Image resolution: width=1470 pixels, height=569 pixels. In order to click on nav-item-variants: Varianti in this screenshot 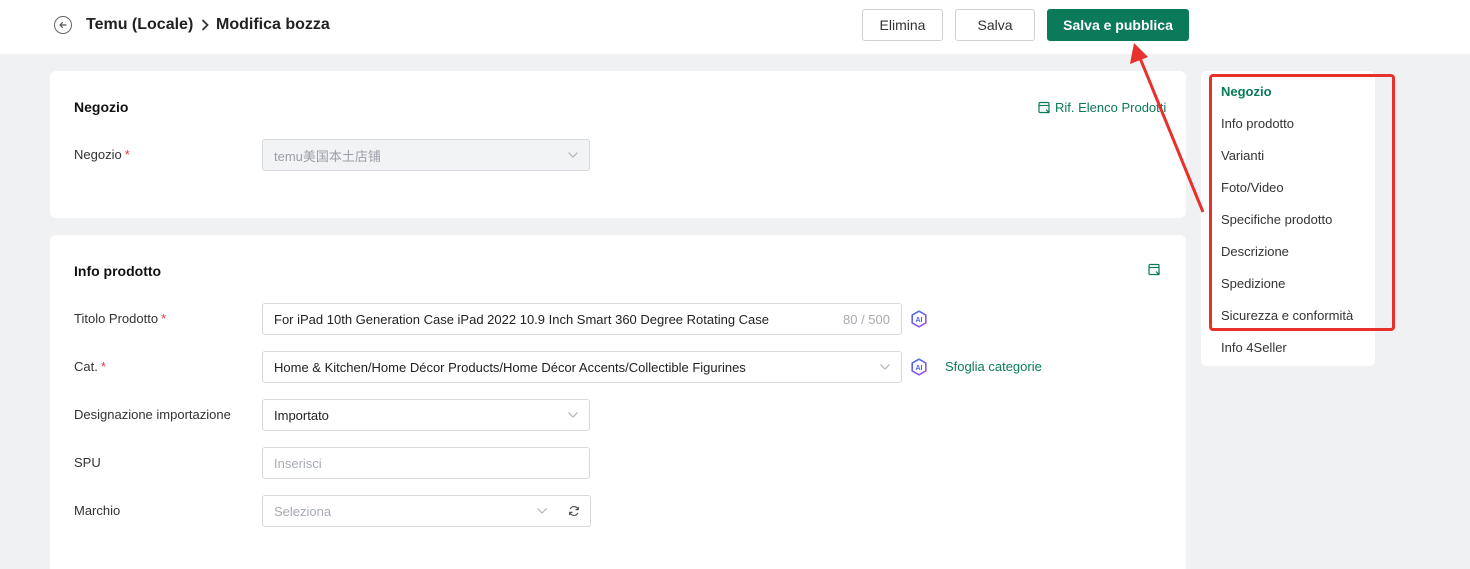, I will do `click(1242, 155)`.